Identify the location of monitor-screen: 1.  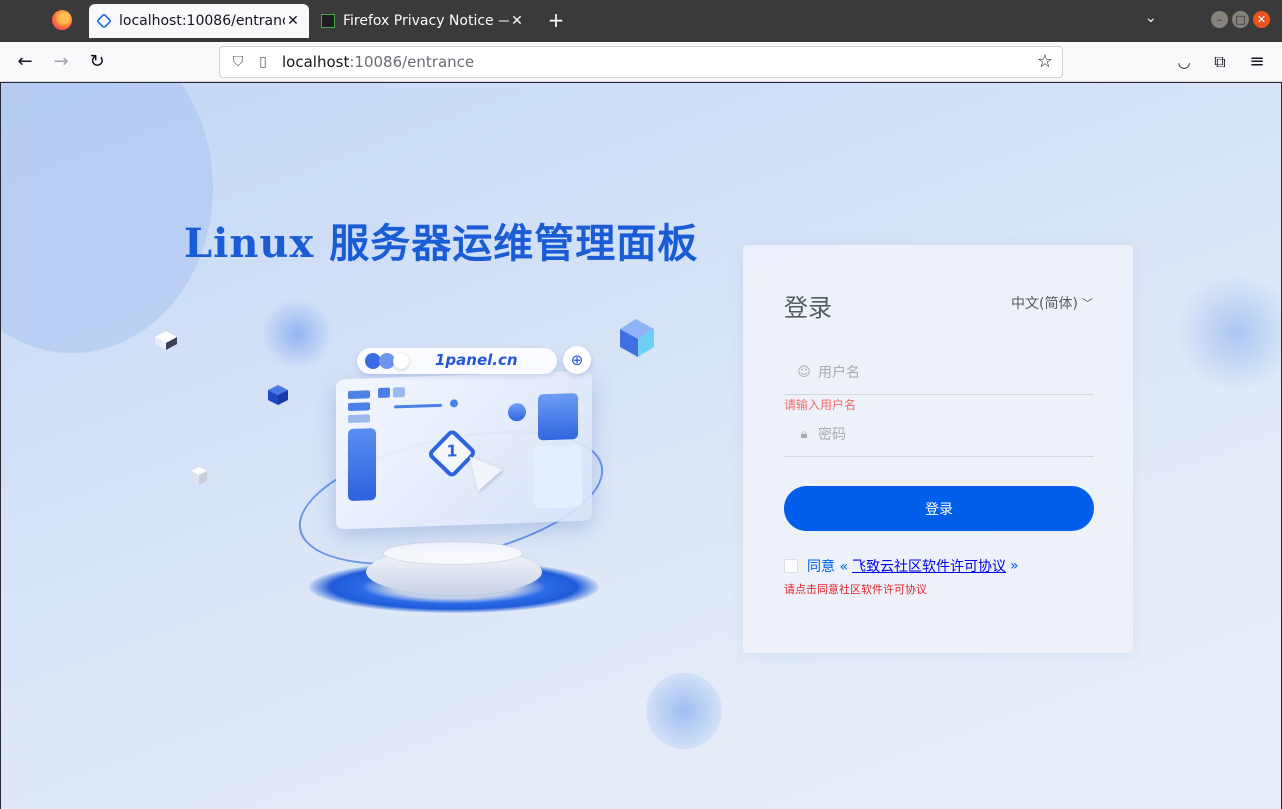
(464, 450).